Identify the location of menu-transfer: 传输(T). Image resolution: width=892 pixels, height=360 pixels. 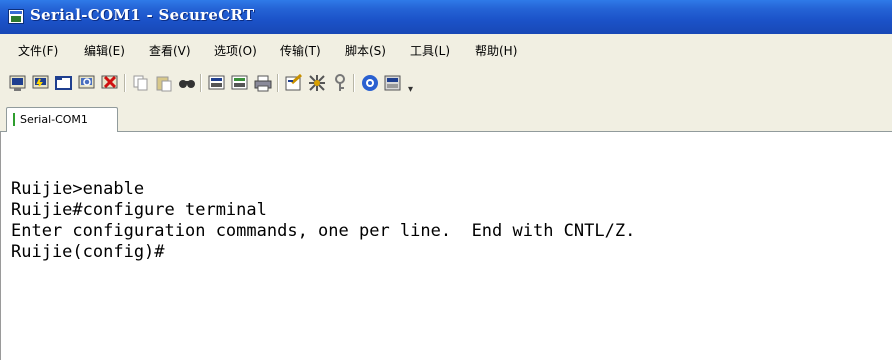
(300, 50).